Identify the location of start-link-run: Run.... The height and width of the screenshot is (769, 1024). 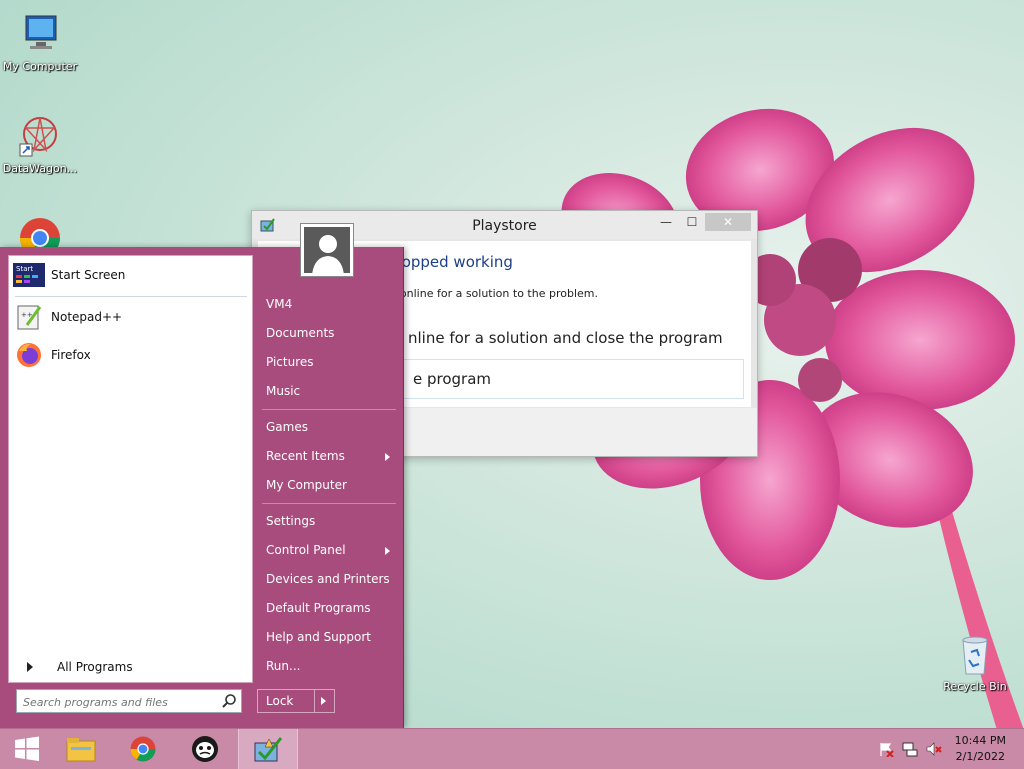
(329, 666).